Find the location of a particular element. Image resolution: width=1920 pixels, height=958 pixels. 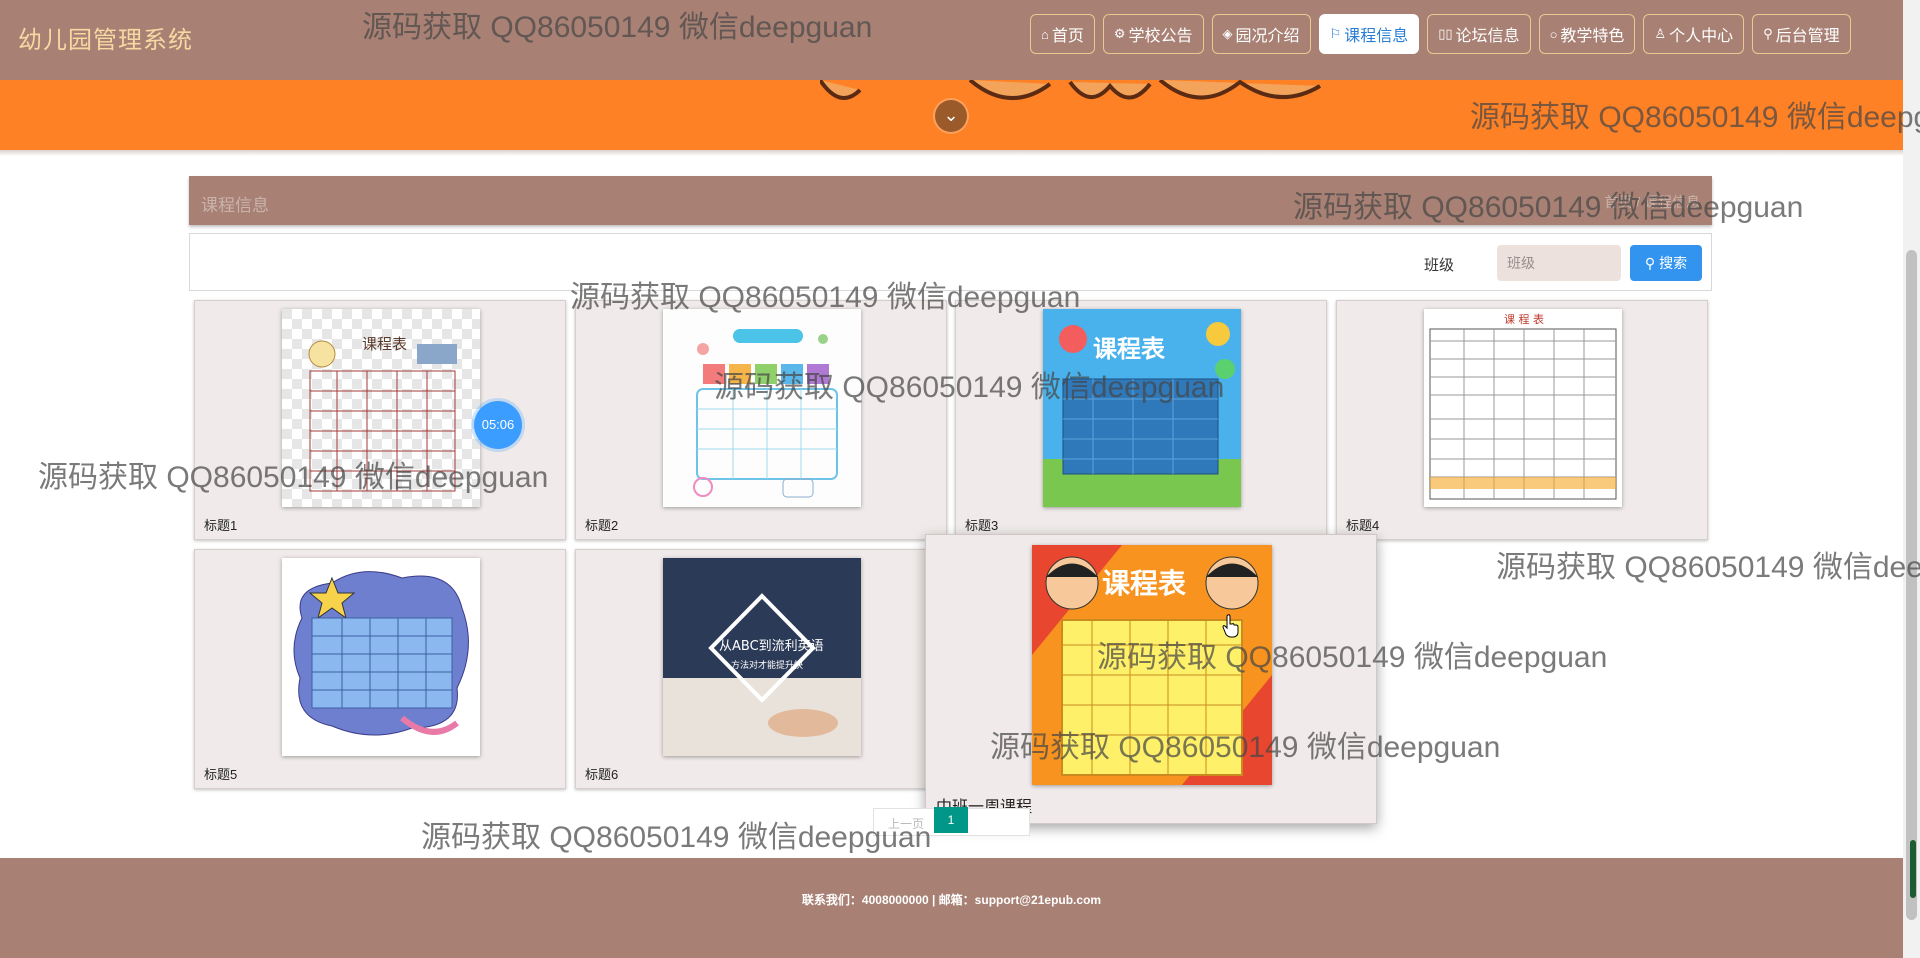

home-icon: ⌂ is located at coordinates (1045, 34).